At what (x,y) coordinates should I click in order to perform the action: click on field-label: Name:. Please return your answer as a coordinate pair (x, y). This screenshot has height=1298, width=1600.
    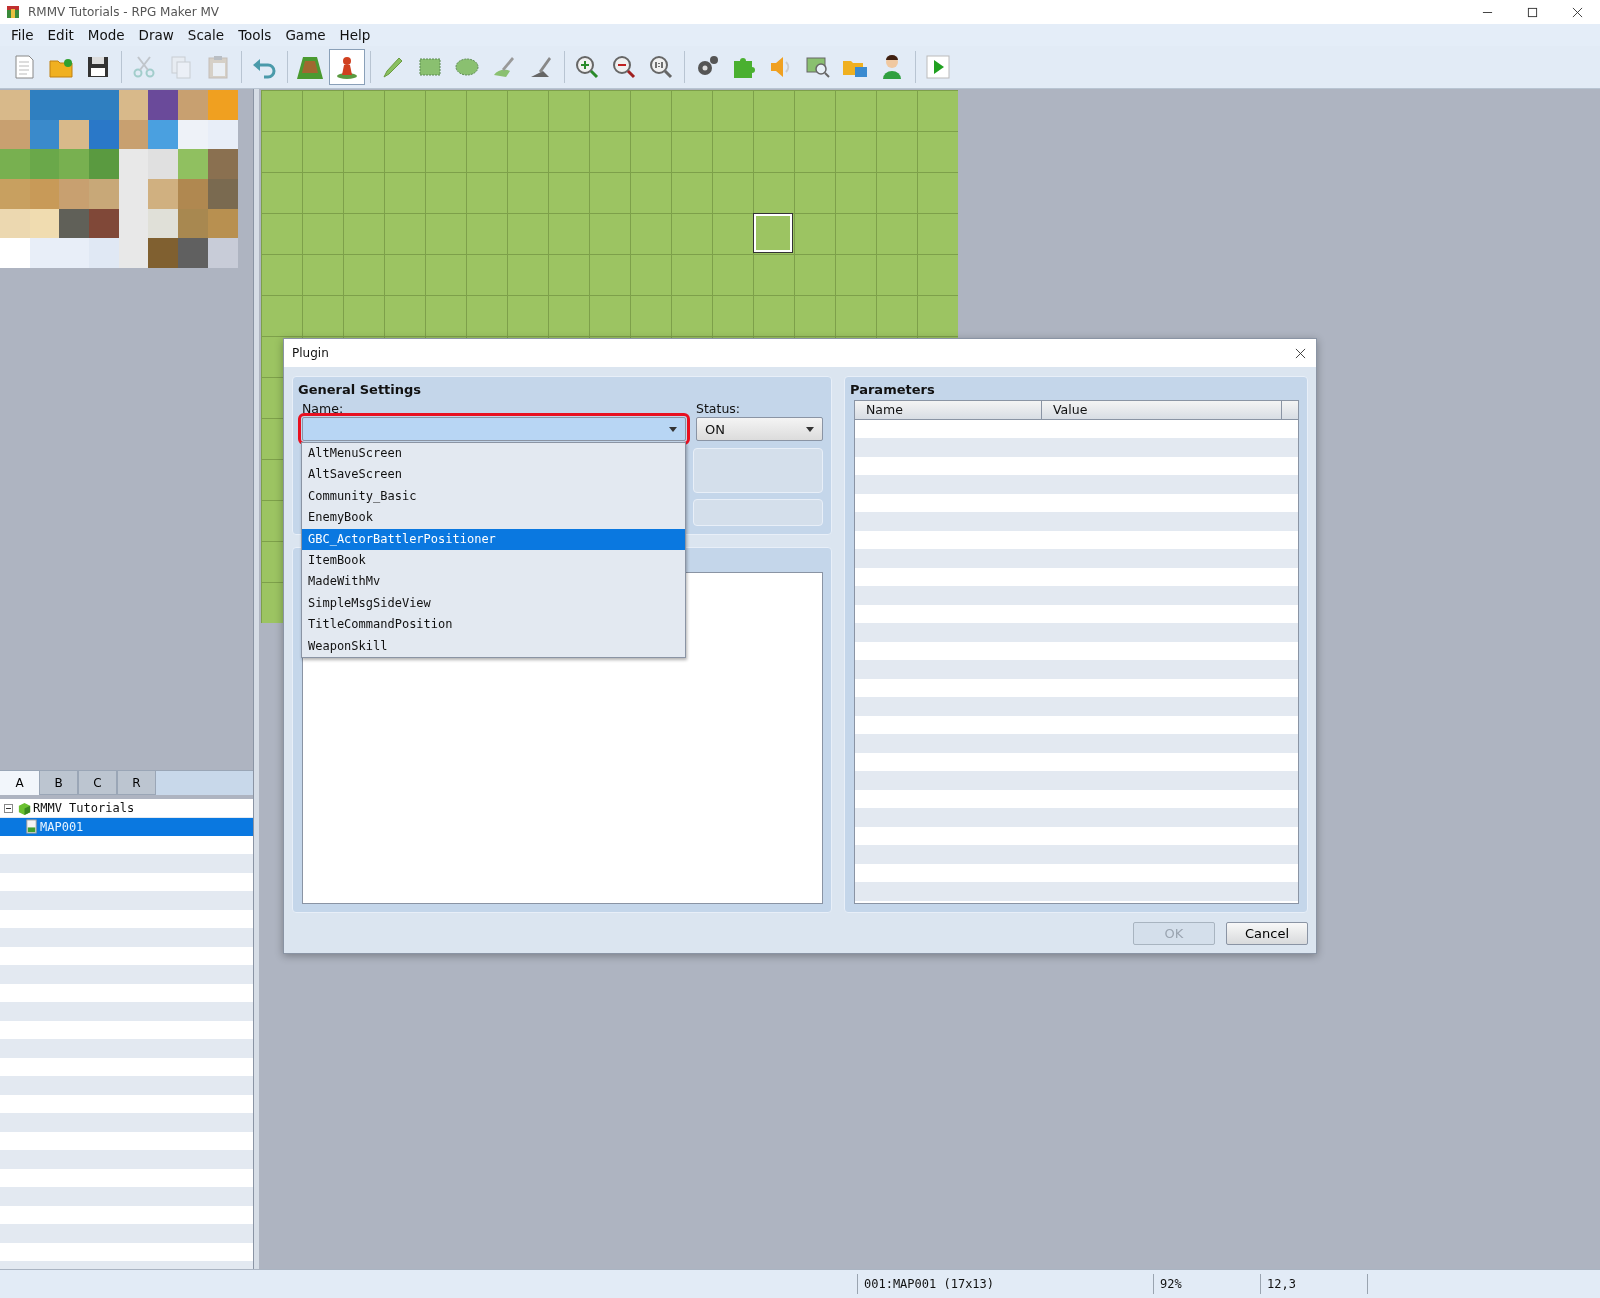
    Looking at the image, I should click on (323, 409).